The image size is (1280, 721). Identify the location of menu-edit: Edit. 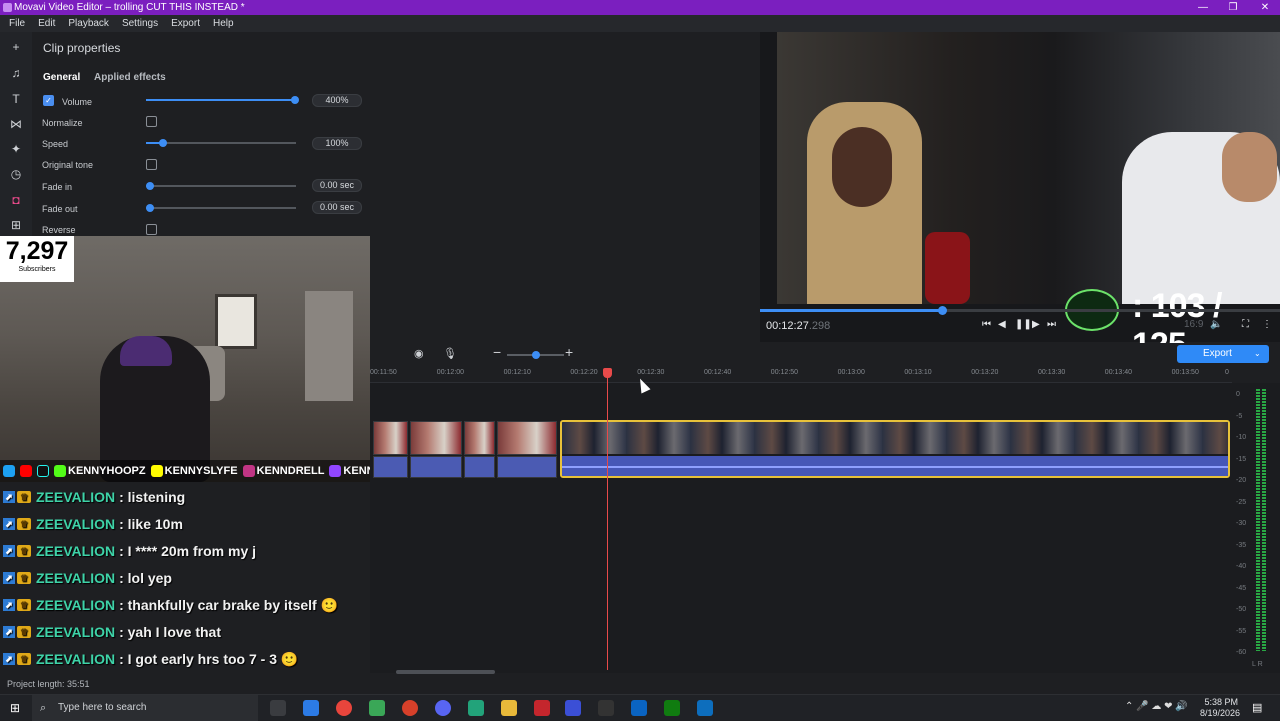
(46, 23).